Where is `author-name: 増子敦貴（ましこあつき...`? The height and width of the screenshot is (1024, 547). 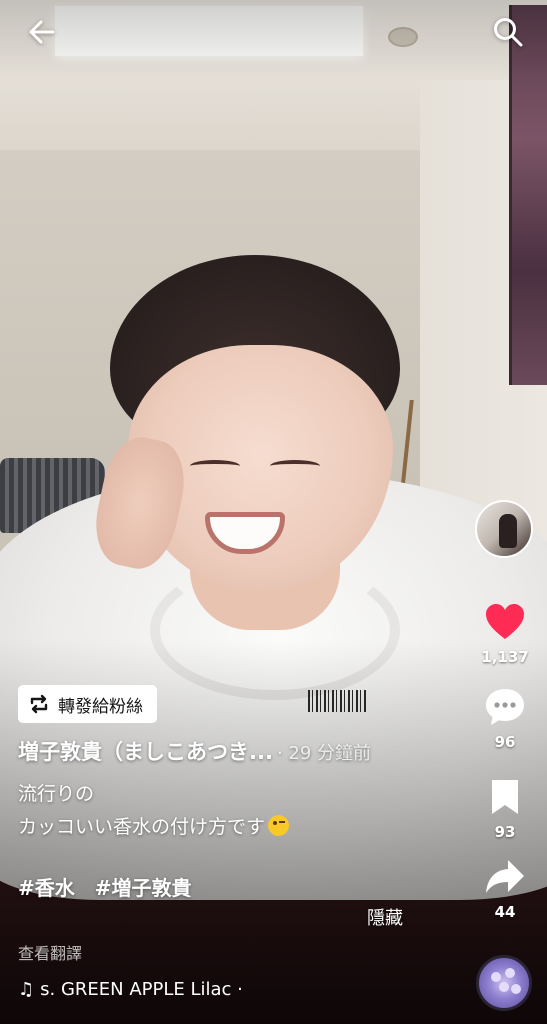
author-name: 増子敦貴（ましこあつき... is located at coordinates (145, 751).